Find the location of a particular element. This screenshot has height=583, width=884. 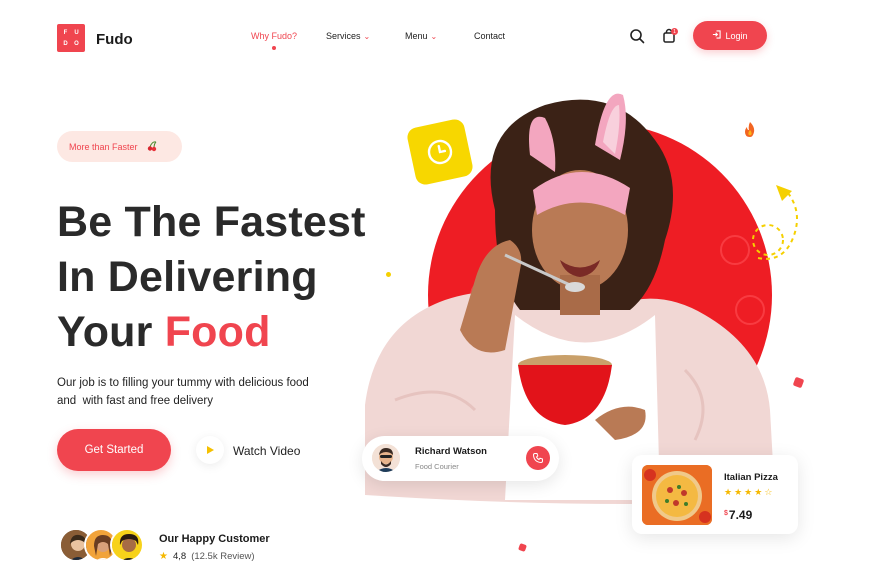

product-rating-stars: ★★★★☆ is located at coordinates (749, 492).